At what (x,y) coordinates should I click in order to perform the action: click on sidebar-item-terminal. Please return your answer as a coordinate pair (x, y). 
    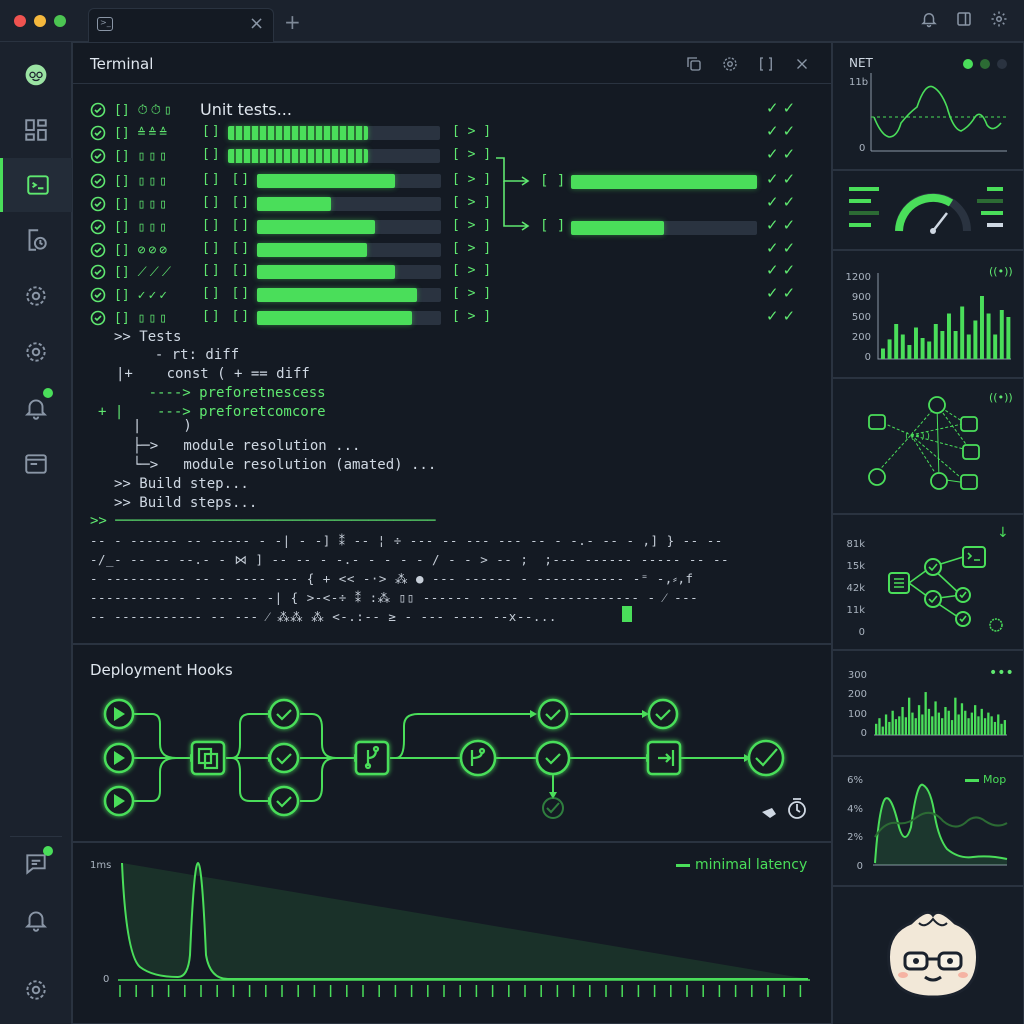
    Looking at the image, I should click on (36, 185).